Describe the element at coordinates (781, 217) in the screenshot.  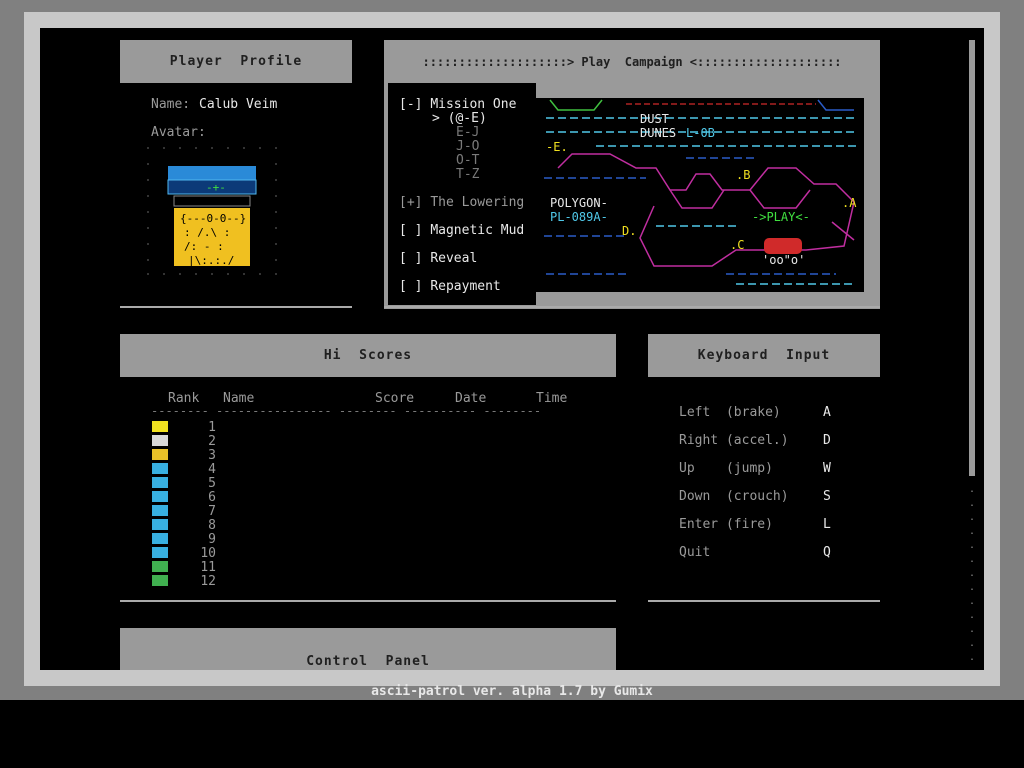
I see `map-label-play: ->PLAY<-` at that location.